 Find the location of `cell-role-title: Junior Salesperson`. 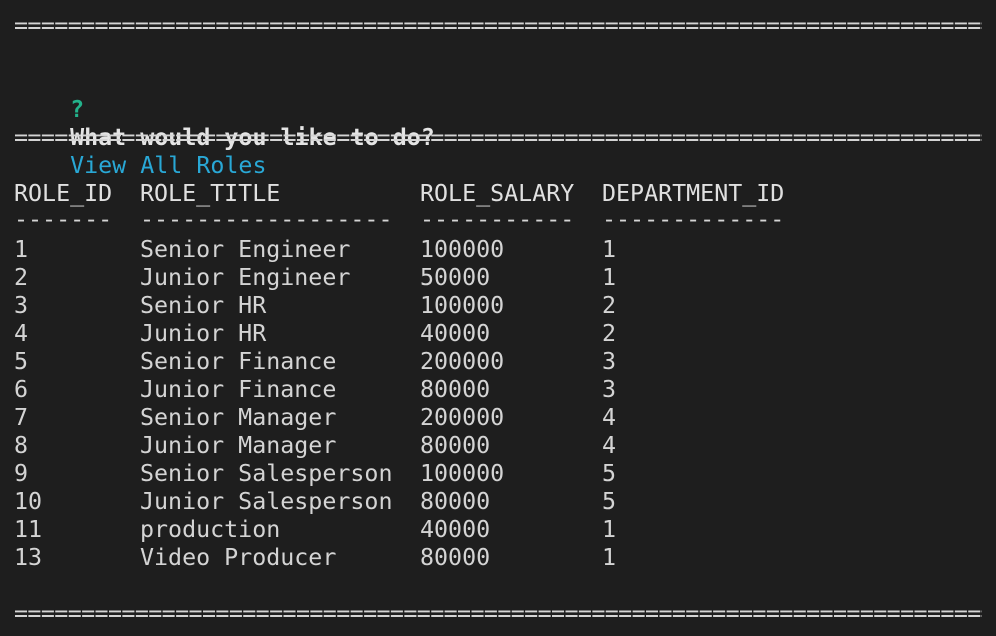

cell-role-title: Junior Salesperson is located at coordinates (266, 501).